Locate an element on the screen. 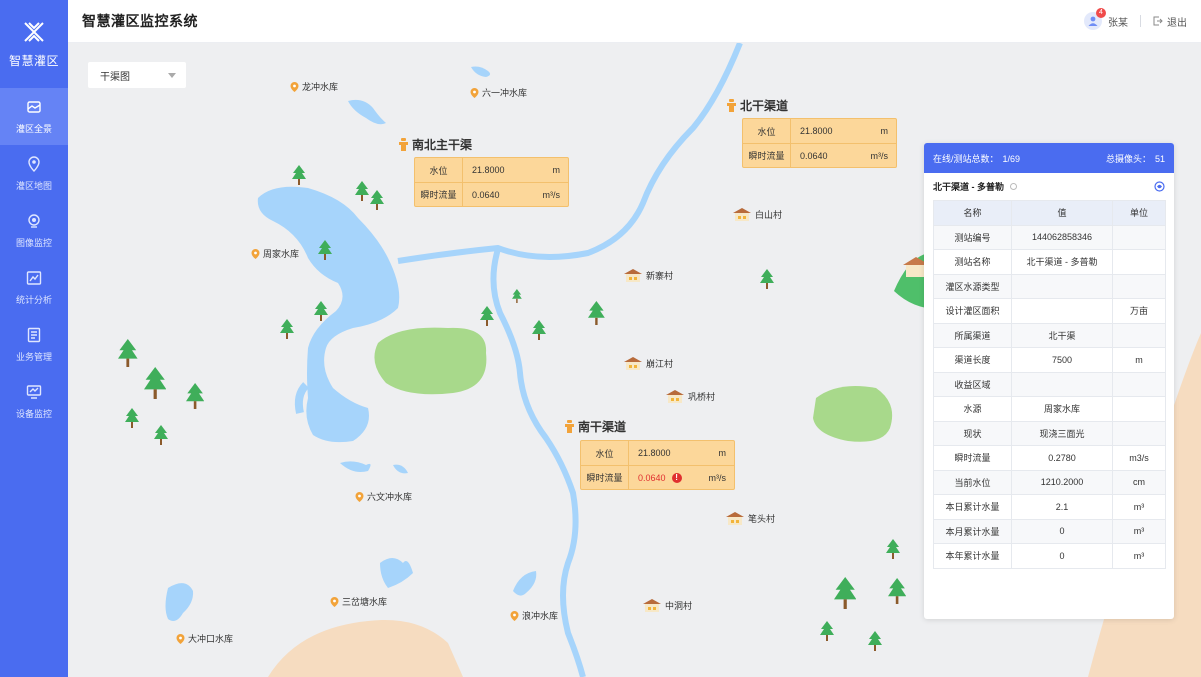  village-label: 巩桥村 is located at coordinates (690, 396).